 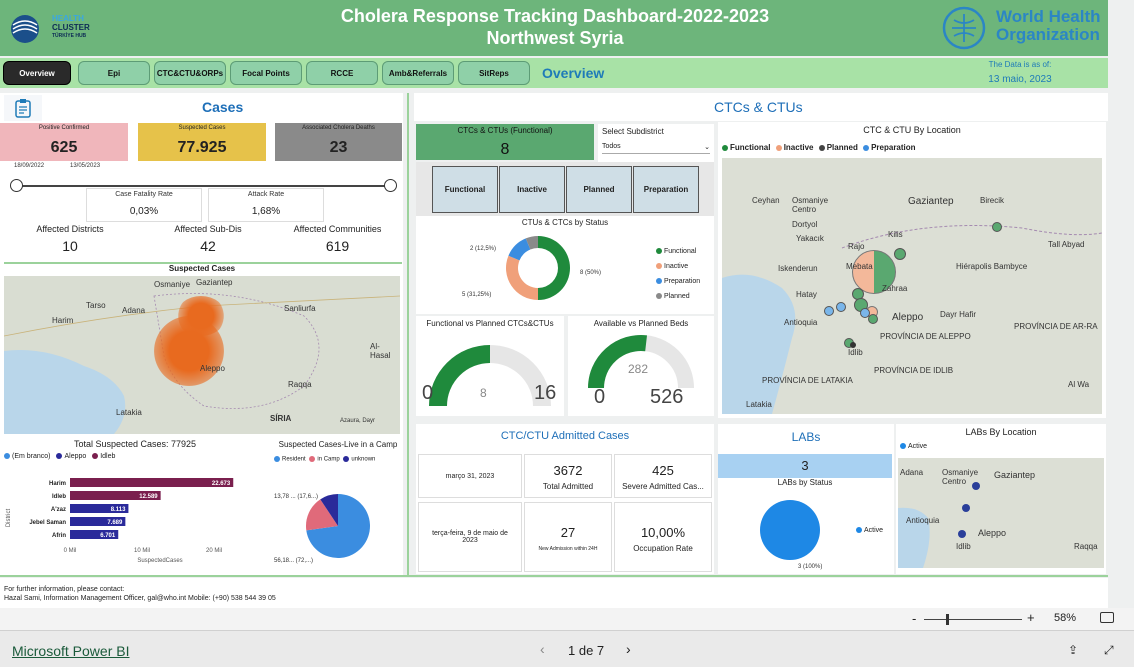 I want to click on zoom-in-button: +, so click(x=1031, y=617).